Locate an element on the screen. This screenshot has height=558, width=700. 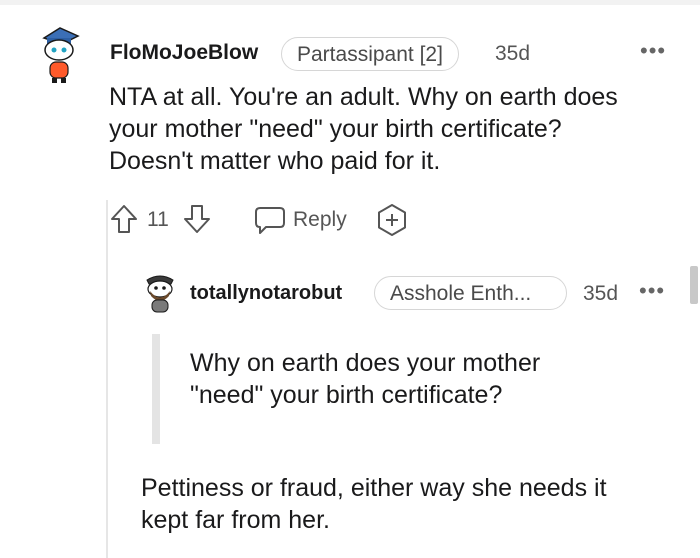
upvote-arrow-icon is located at coordinates (124, 219).